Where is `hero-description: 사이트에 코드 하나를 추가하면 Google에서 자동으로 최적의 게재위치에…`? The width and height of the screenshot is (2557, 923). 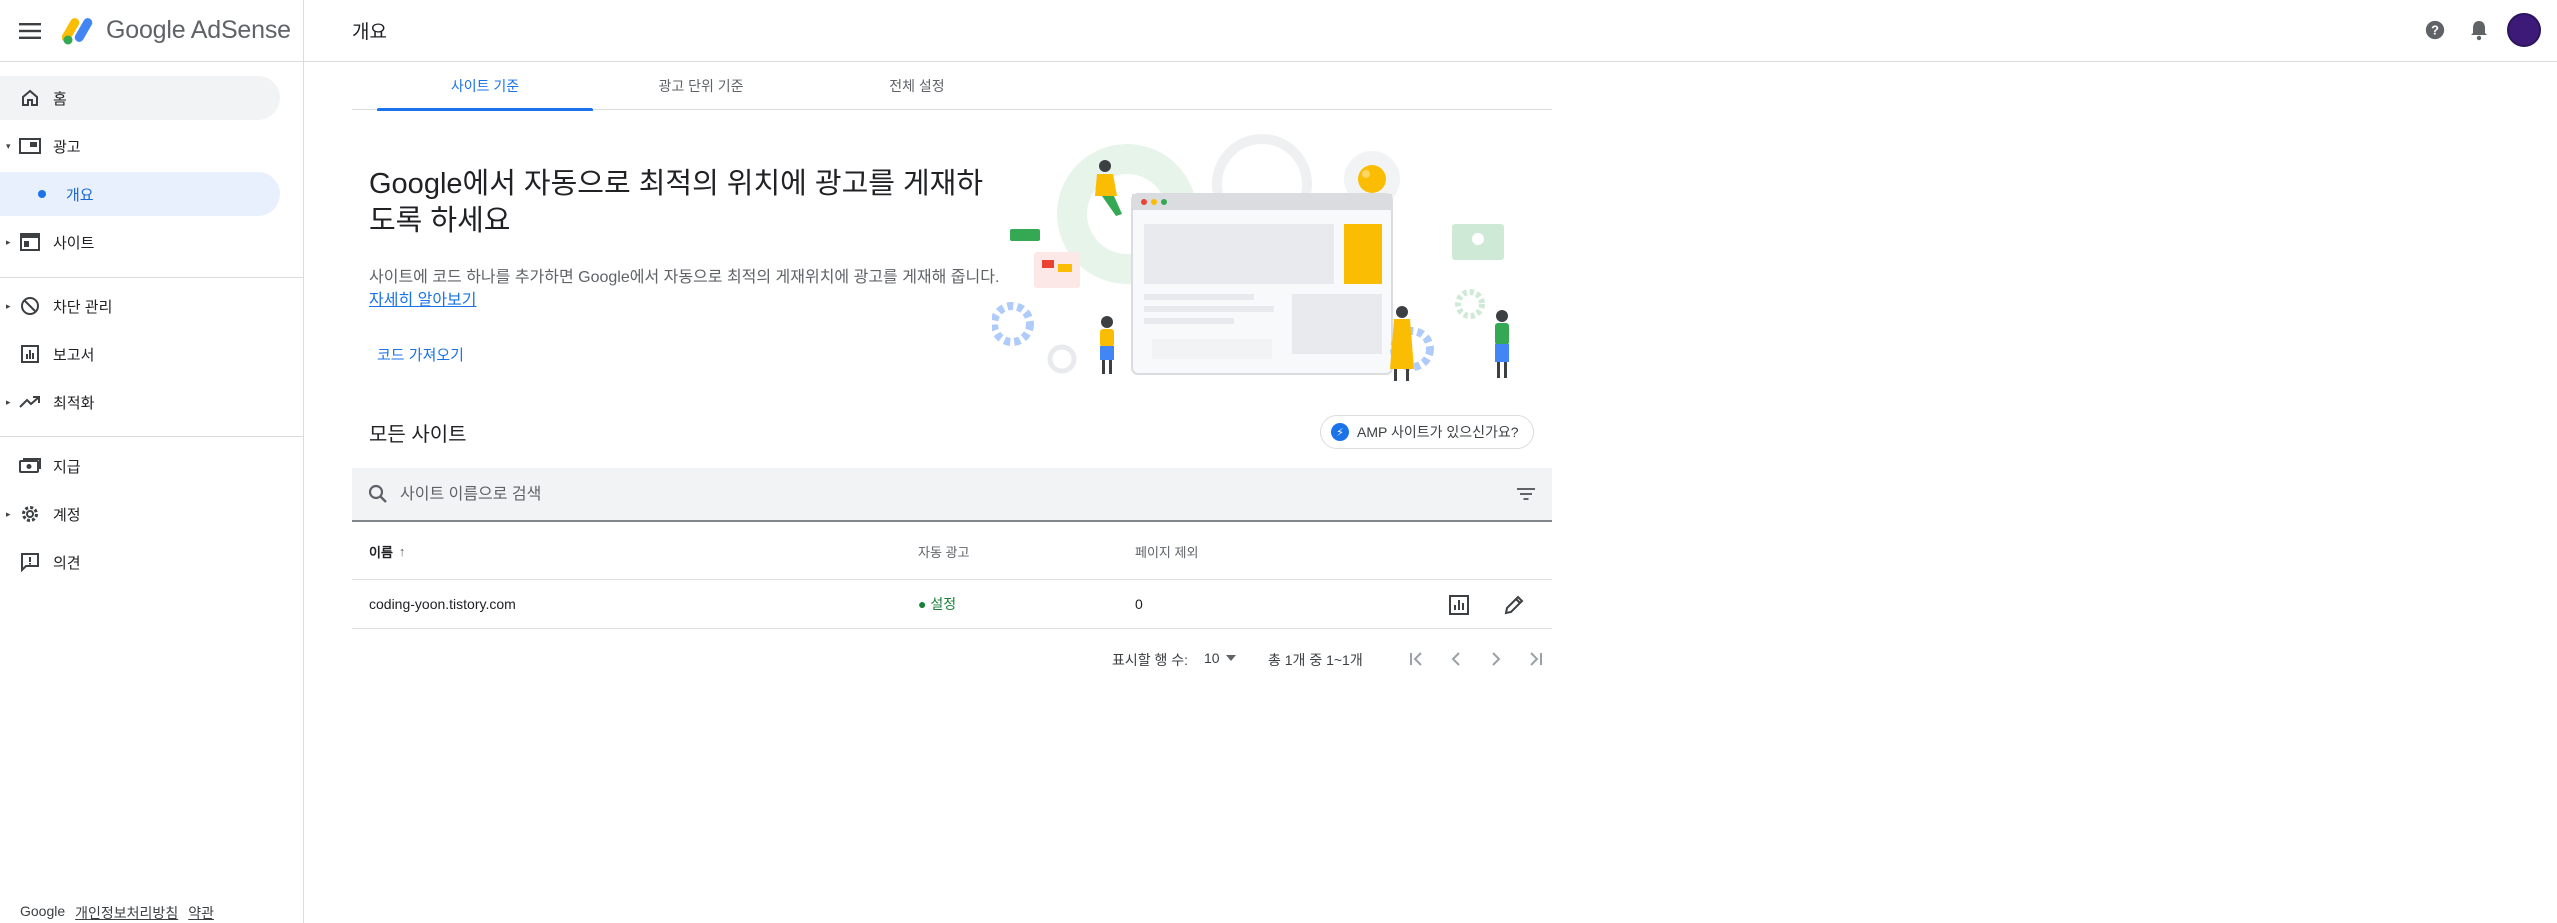 hero-description: 사이트에 코드 하나를 추가하면 Google에서 자동으로 최적의 게재위치에… is located at coordinates (689, 289).